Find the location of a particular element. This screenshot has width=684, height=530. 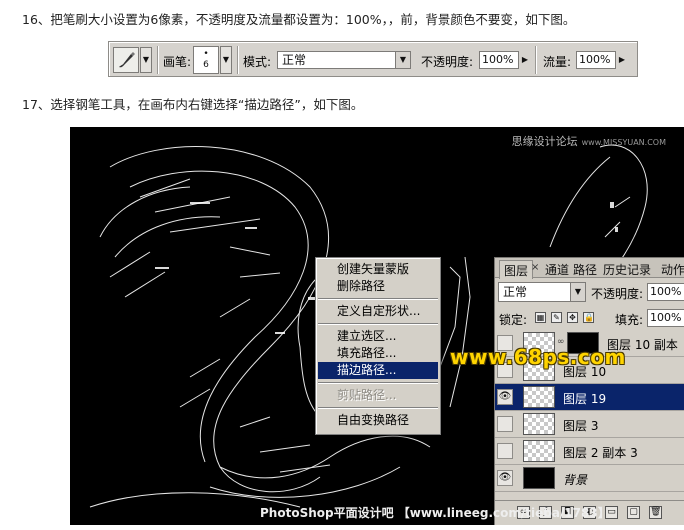

fill-label: 填充: is located at coordinates (629, 320).